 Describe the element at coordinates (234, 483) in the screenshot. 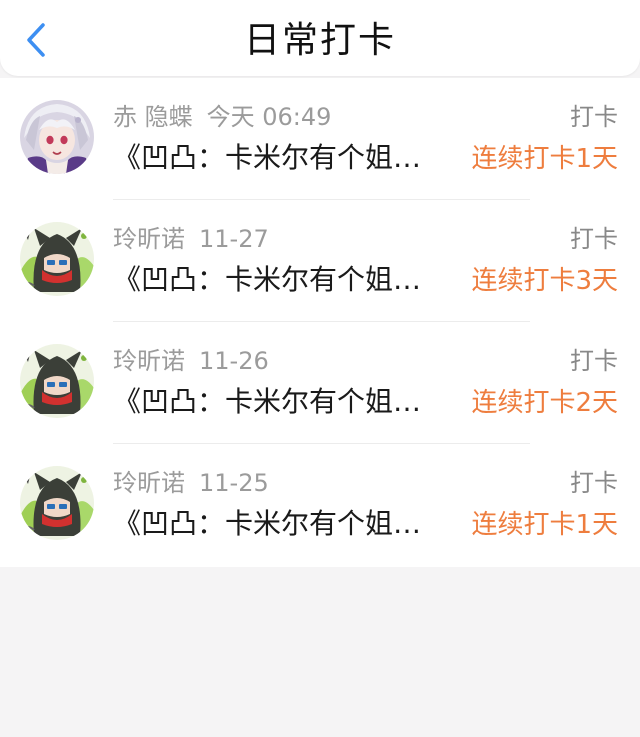

I see `timestamp: 11-25` at that location.